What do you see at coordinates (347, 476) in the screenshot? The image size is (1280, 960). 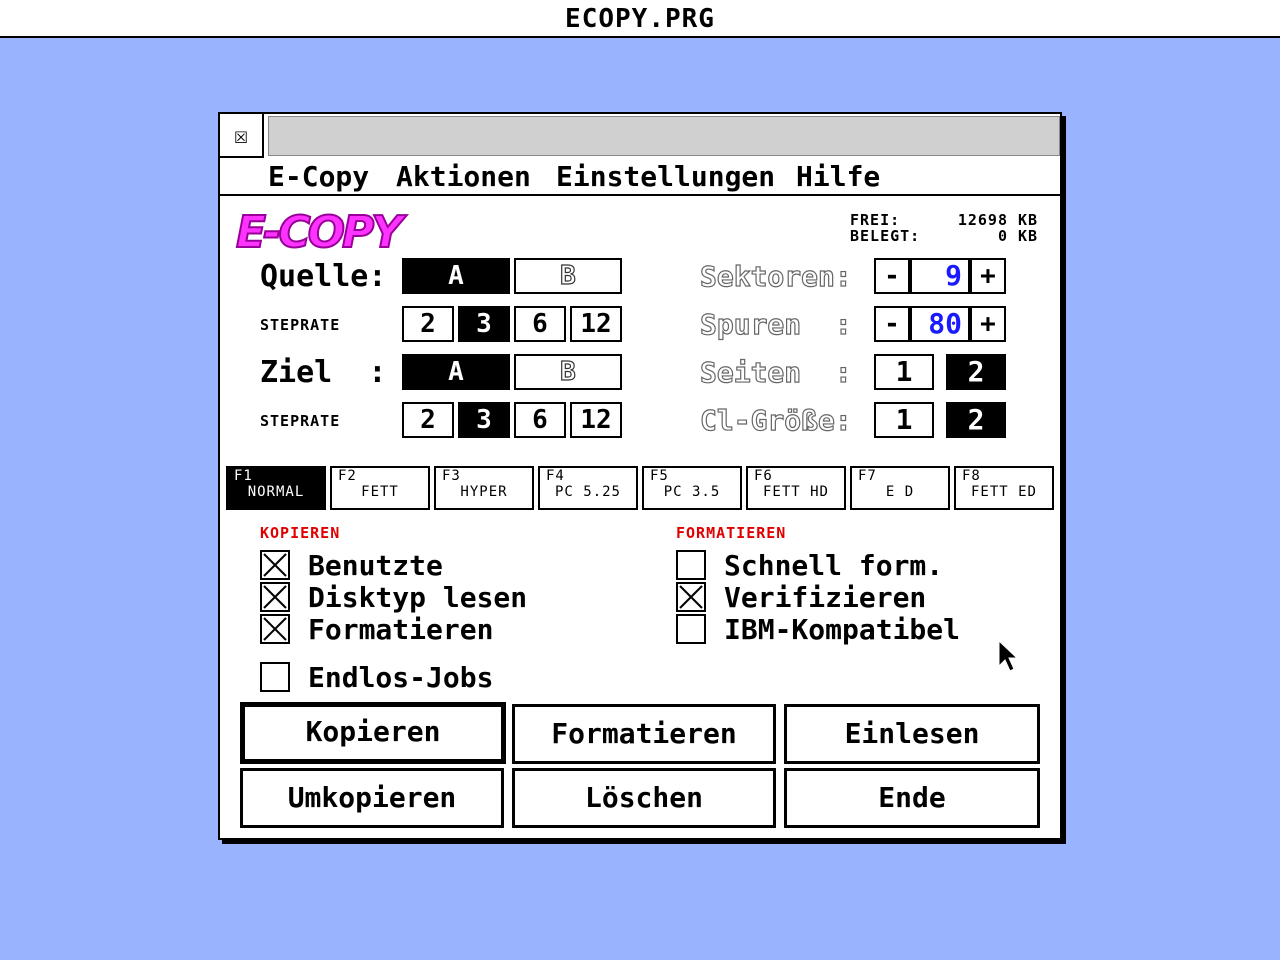 I see `fkey-id: F2` at bounding box center [347, 476].